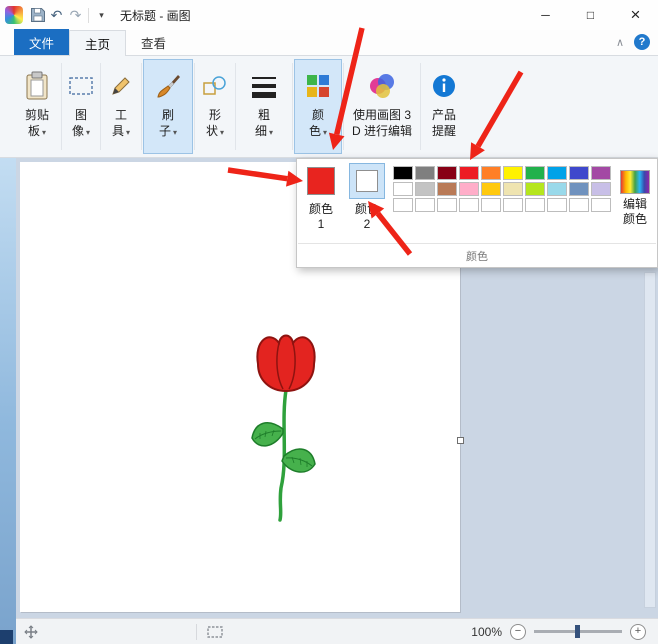 This screenshot has height=644, width=658. I want to click on palette-cell-r2c8, so click(557, 189).